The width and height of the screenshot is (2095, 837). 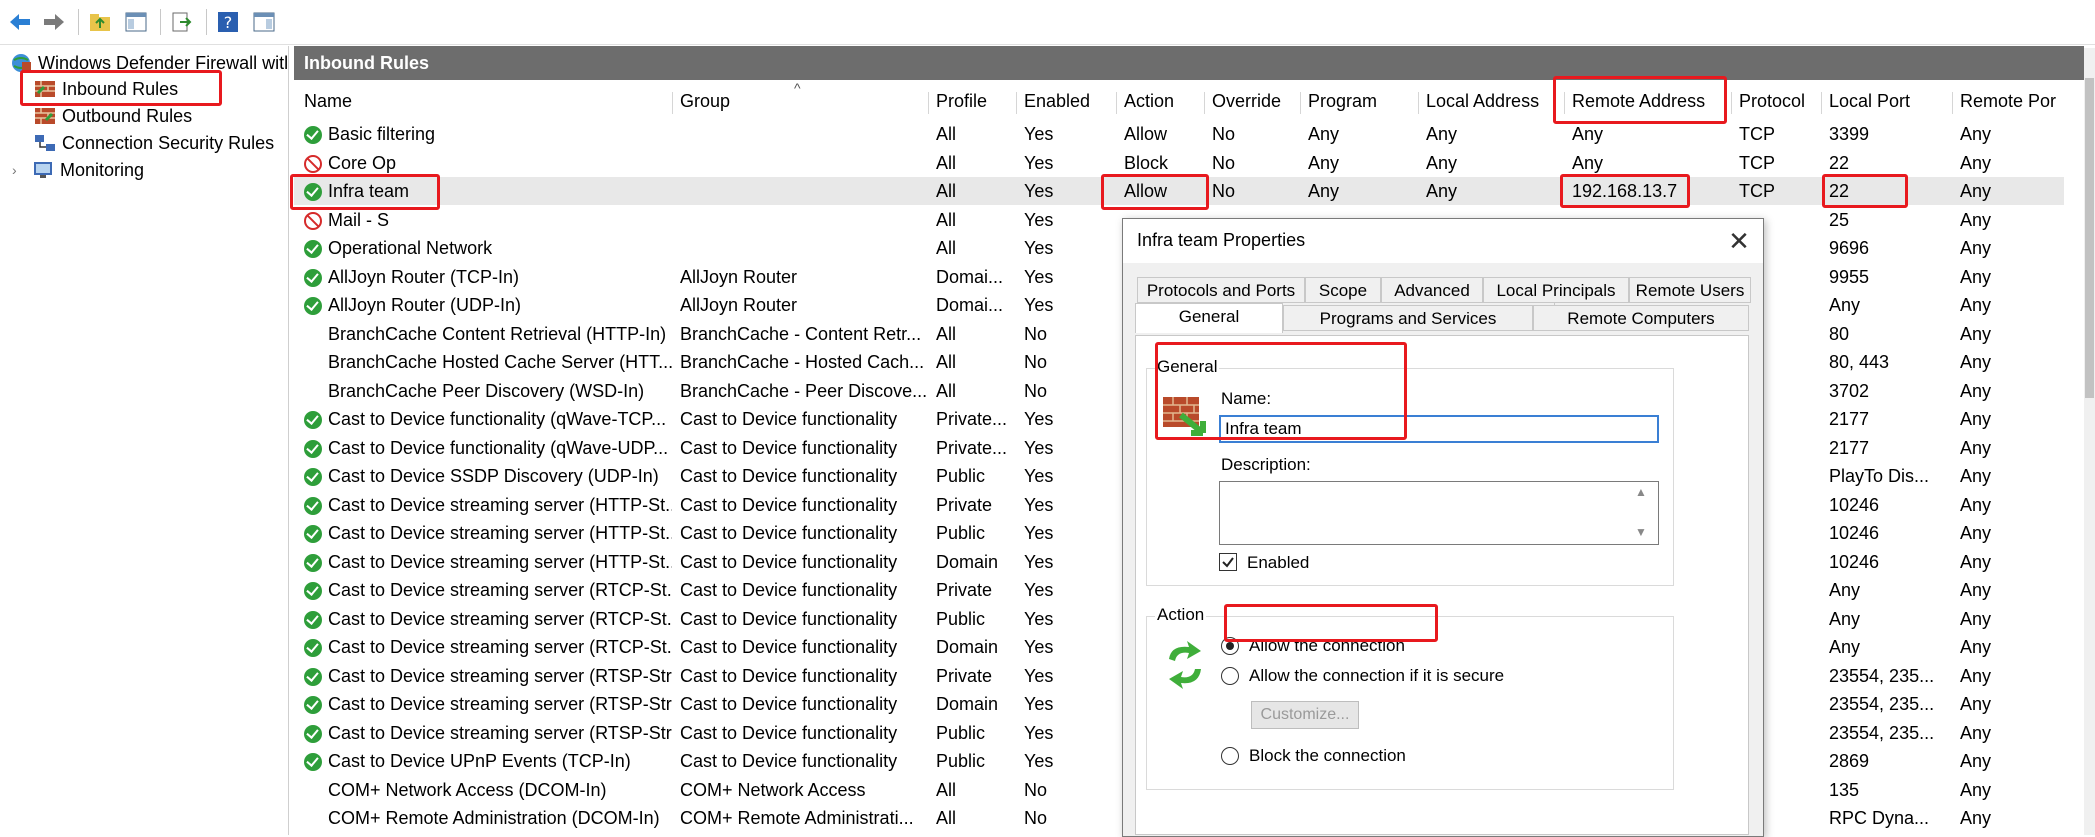 I want to click on cell-name: Cast to Device UPnP Events (TCP-In), so click(x=479, y=761).